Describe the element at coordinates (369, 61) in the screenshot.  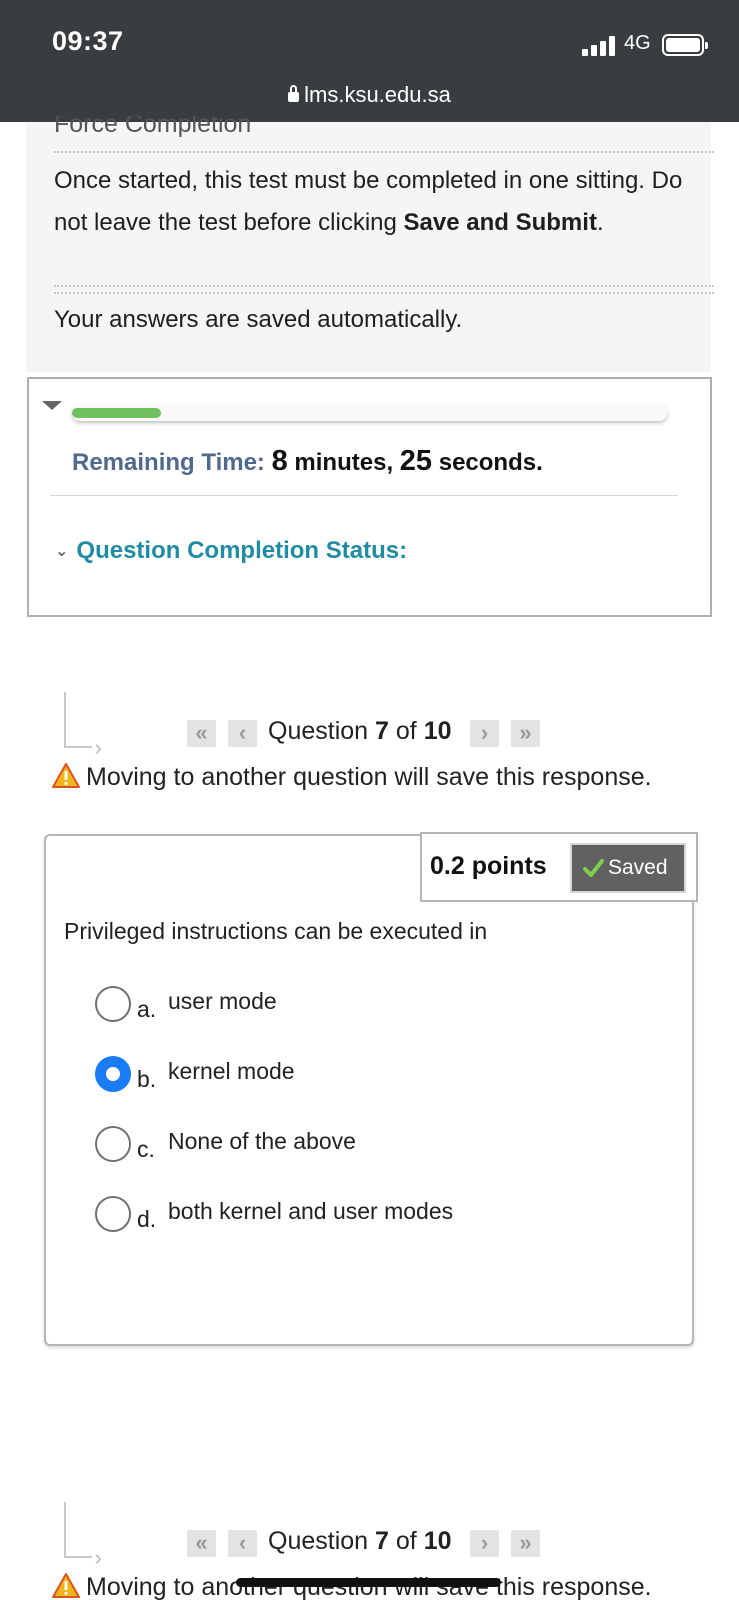
I see `status-bar: 09:37 4G lms.ksu.edu.sa` at that location.